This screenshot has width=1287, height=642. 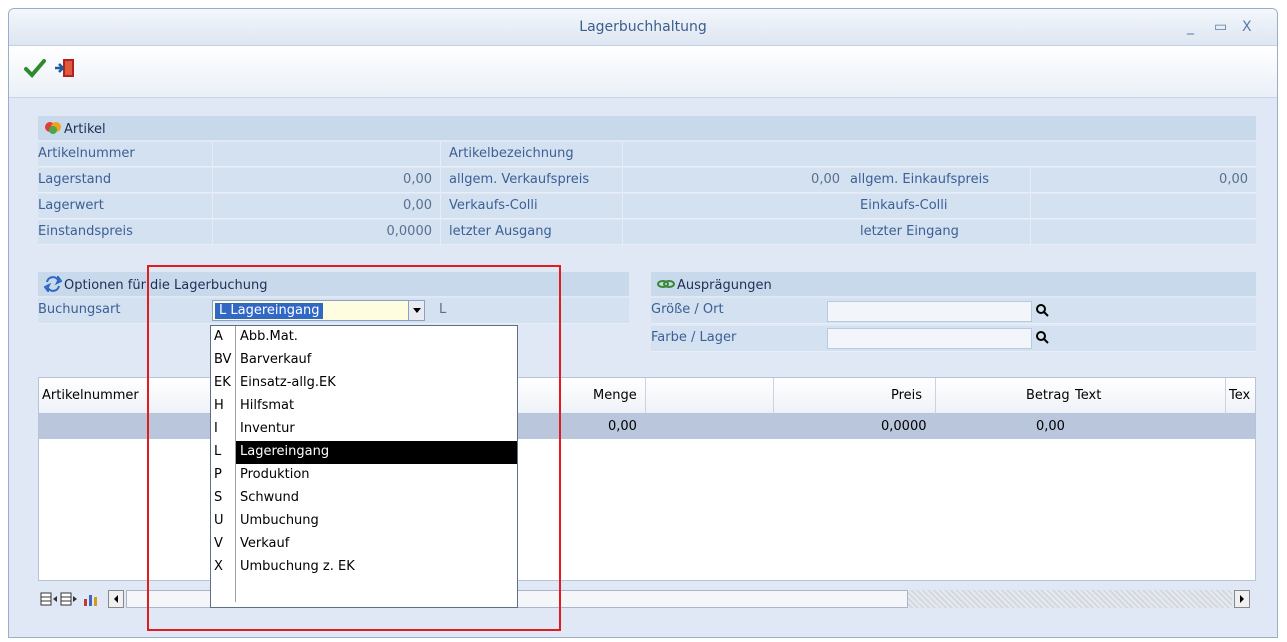 What do you see at coordinates (364, 544) in the screenshot?
I see `dropdown-option: V Verkauf` at bounding box center [364, 544].